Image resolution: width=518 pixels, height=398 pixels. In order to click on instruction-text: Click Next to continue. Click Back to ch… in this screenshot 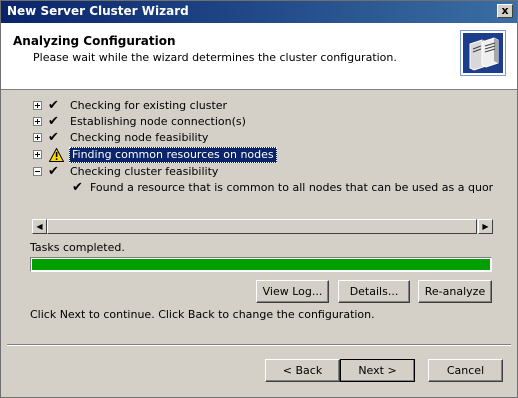, I will do `click(202, 314)`.